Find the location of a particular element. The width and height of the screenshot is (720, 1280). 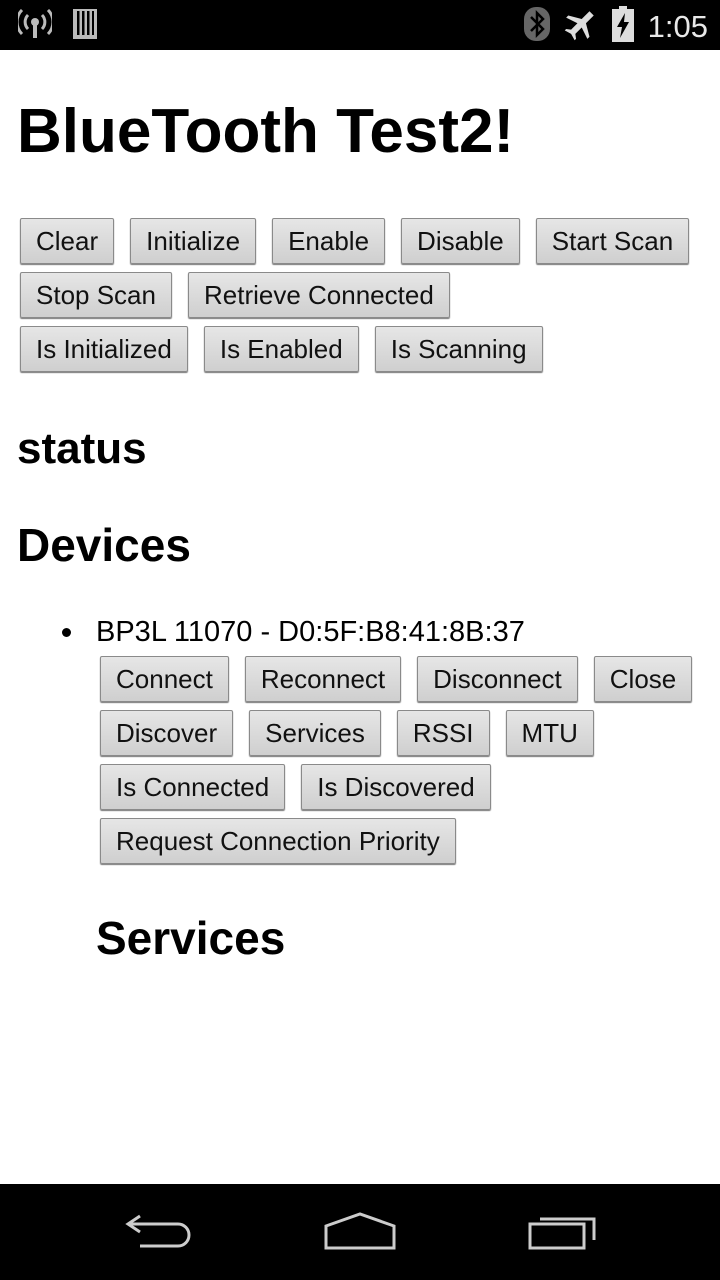

devices-heading: Devices is located at coordinates (104, 545).